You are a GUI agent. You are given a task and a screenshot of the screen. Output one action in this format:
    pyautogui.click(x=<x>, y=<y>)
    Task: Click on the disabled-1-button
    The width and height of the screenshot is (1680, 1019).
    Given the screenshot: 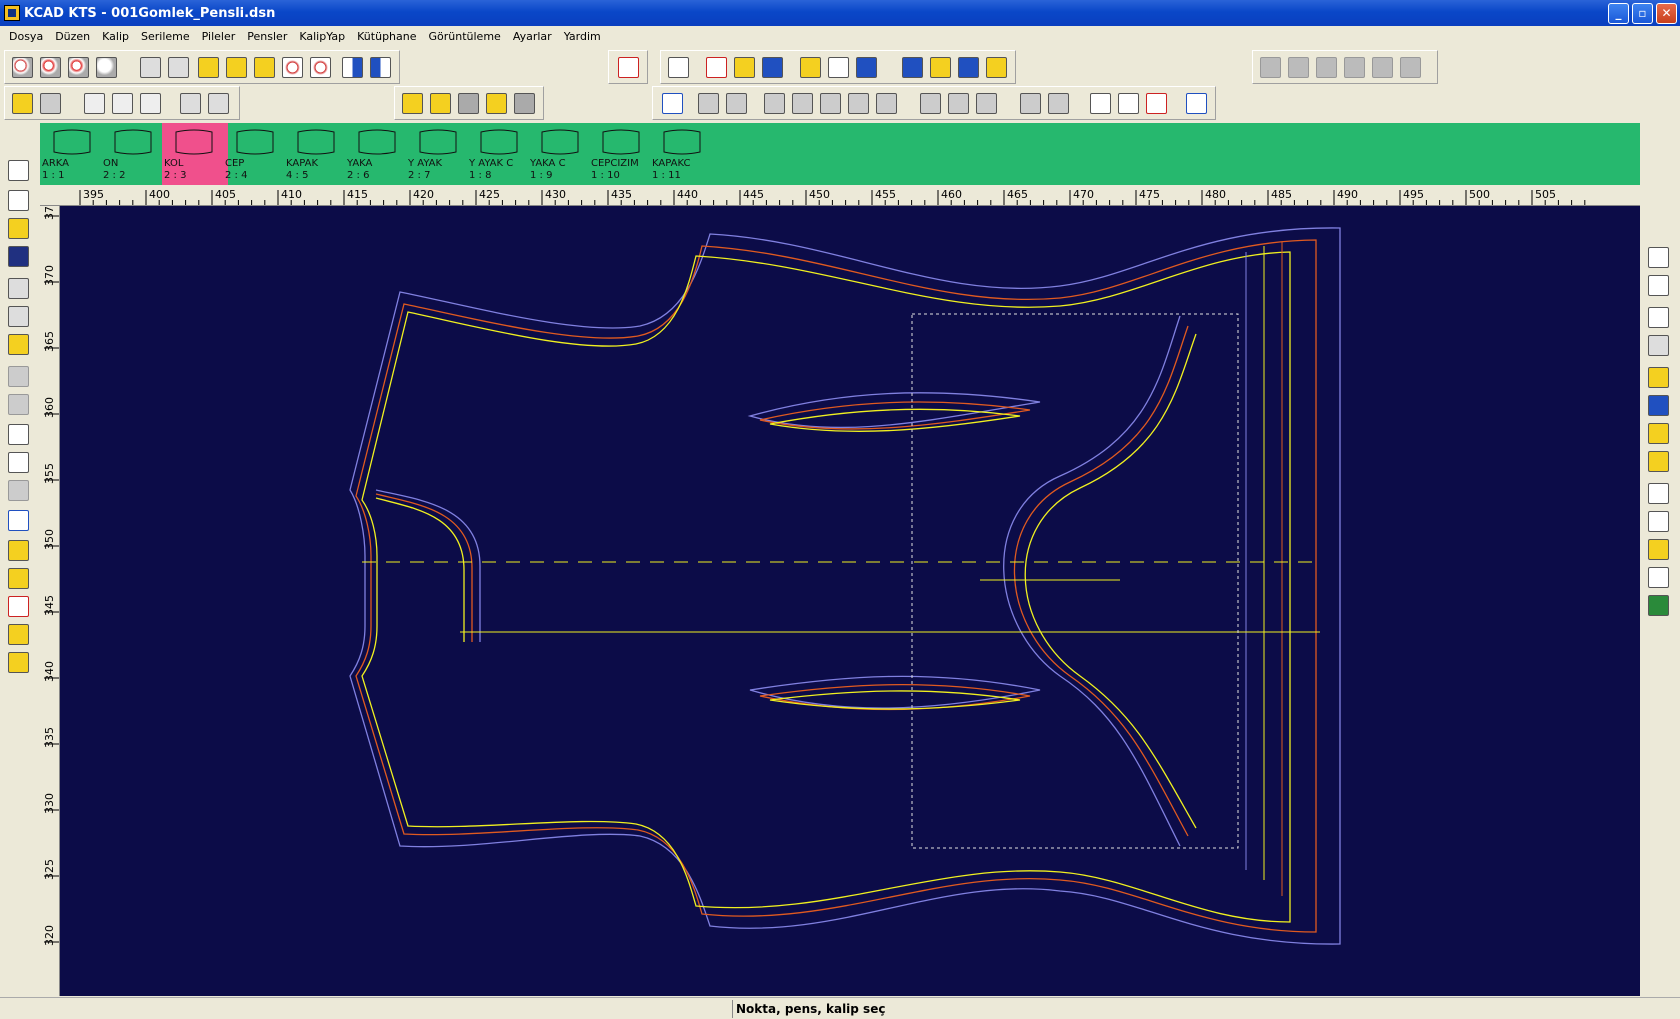 What is the action you would take?
    pyautogui.click(x=1270, y=67)
    